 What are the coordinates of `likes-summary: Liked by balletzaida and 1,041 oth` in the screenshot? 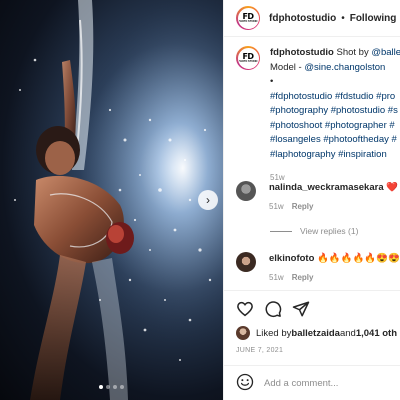 It's located at (316, 333).